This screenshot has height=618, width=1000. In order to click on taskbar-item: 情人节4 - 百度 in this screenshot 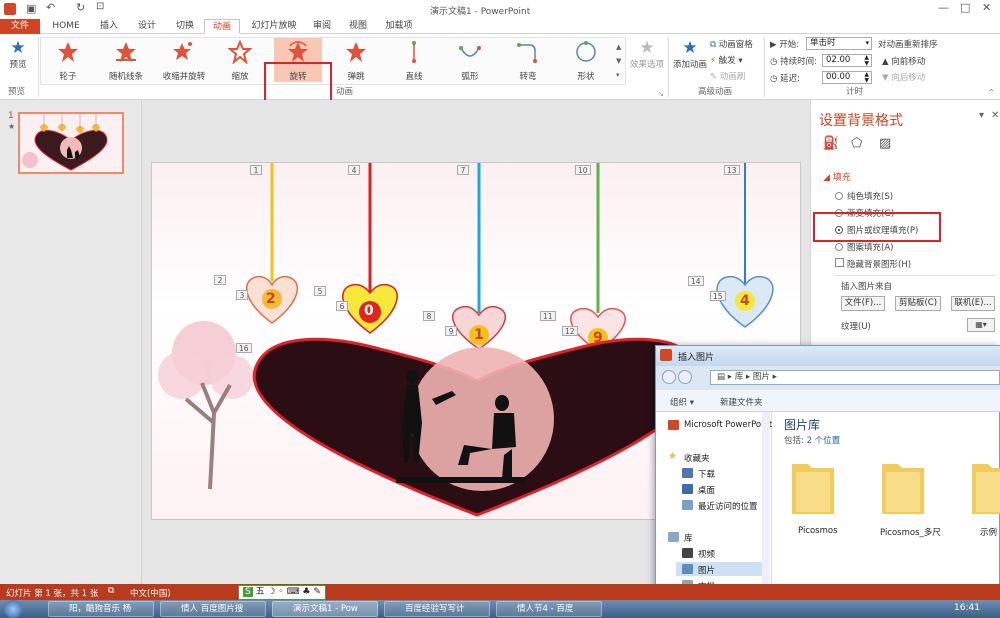, I will do `click(549, 609)`.